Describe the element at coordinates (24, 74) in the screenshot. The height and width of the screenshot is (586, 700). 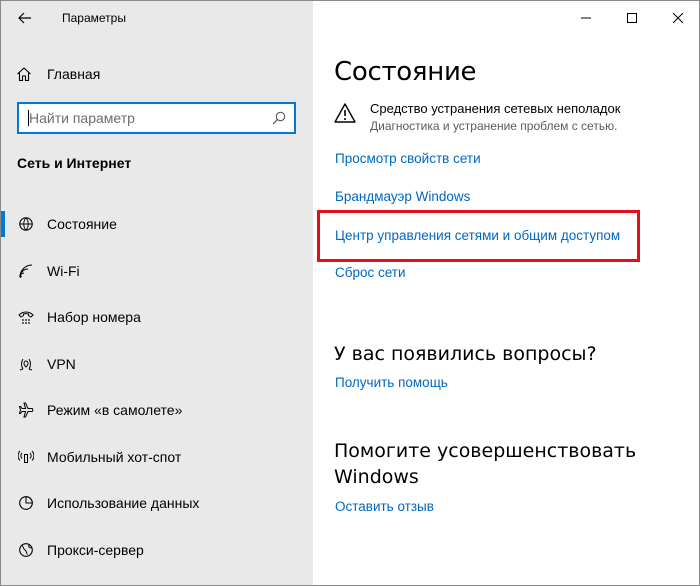
I see `home-icon` at that location.